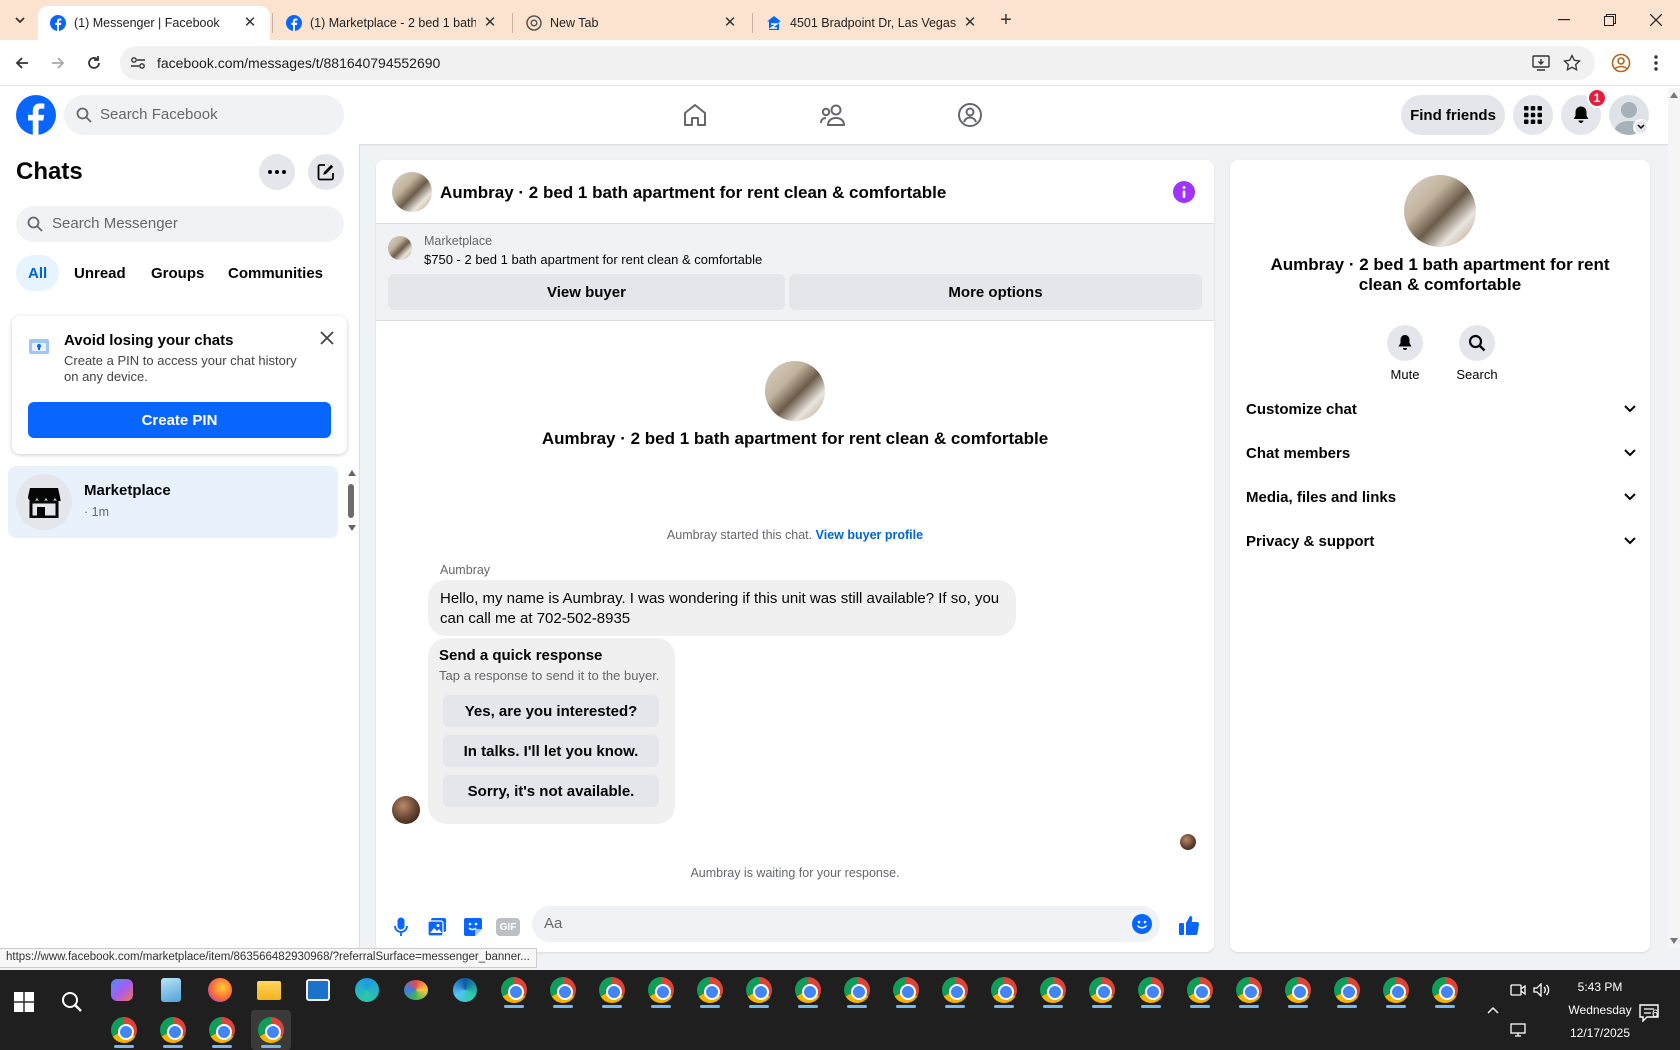 This screenshot has height=1050, width=1680. What do you see at coordinates (1600, 1033) in the screenshot?
I see `clock-date: 12/17/2025` at bounding box center [1600, 1033].